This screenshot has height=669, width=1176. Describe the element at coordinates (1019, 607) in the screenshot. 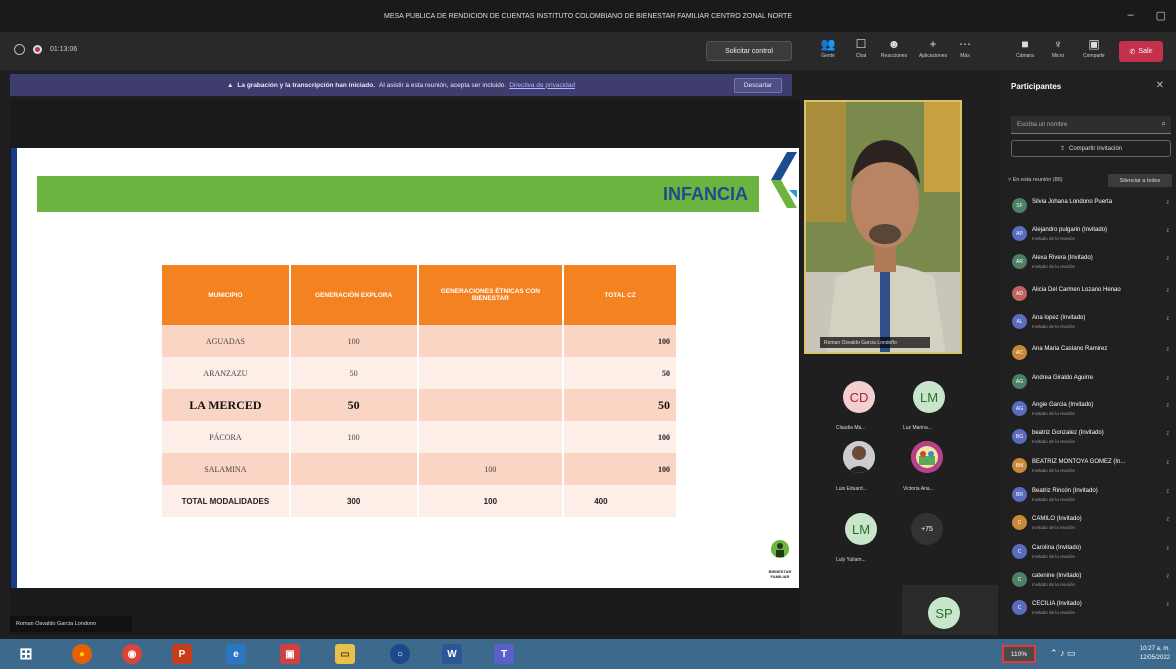

I see `participant-avatar: C` at that location.